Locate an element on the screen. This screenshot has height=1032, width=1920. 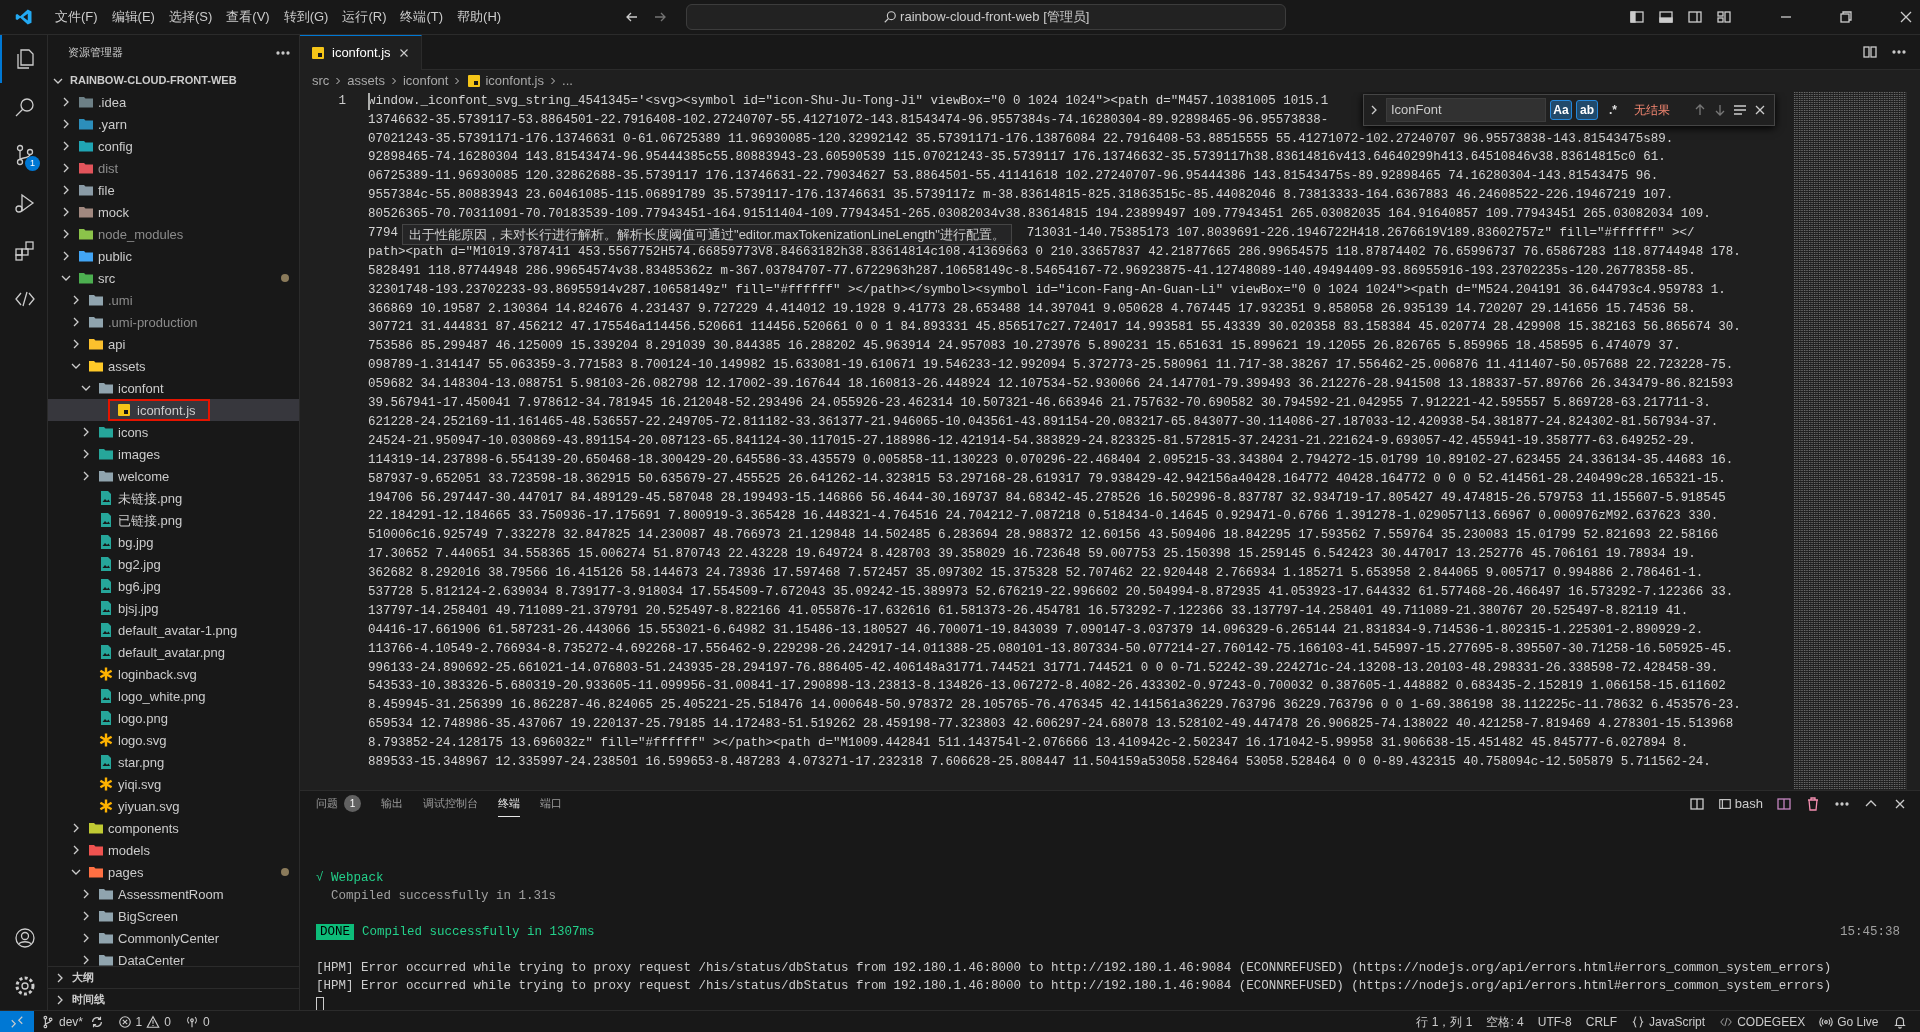
new-terminal-icon is located at coordinates (1696, 804).